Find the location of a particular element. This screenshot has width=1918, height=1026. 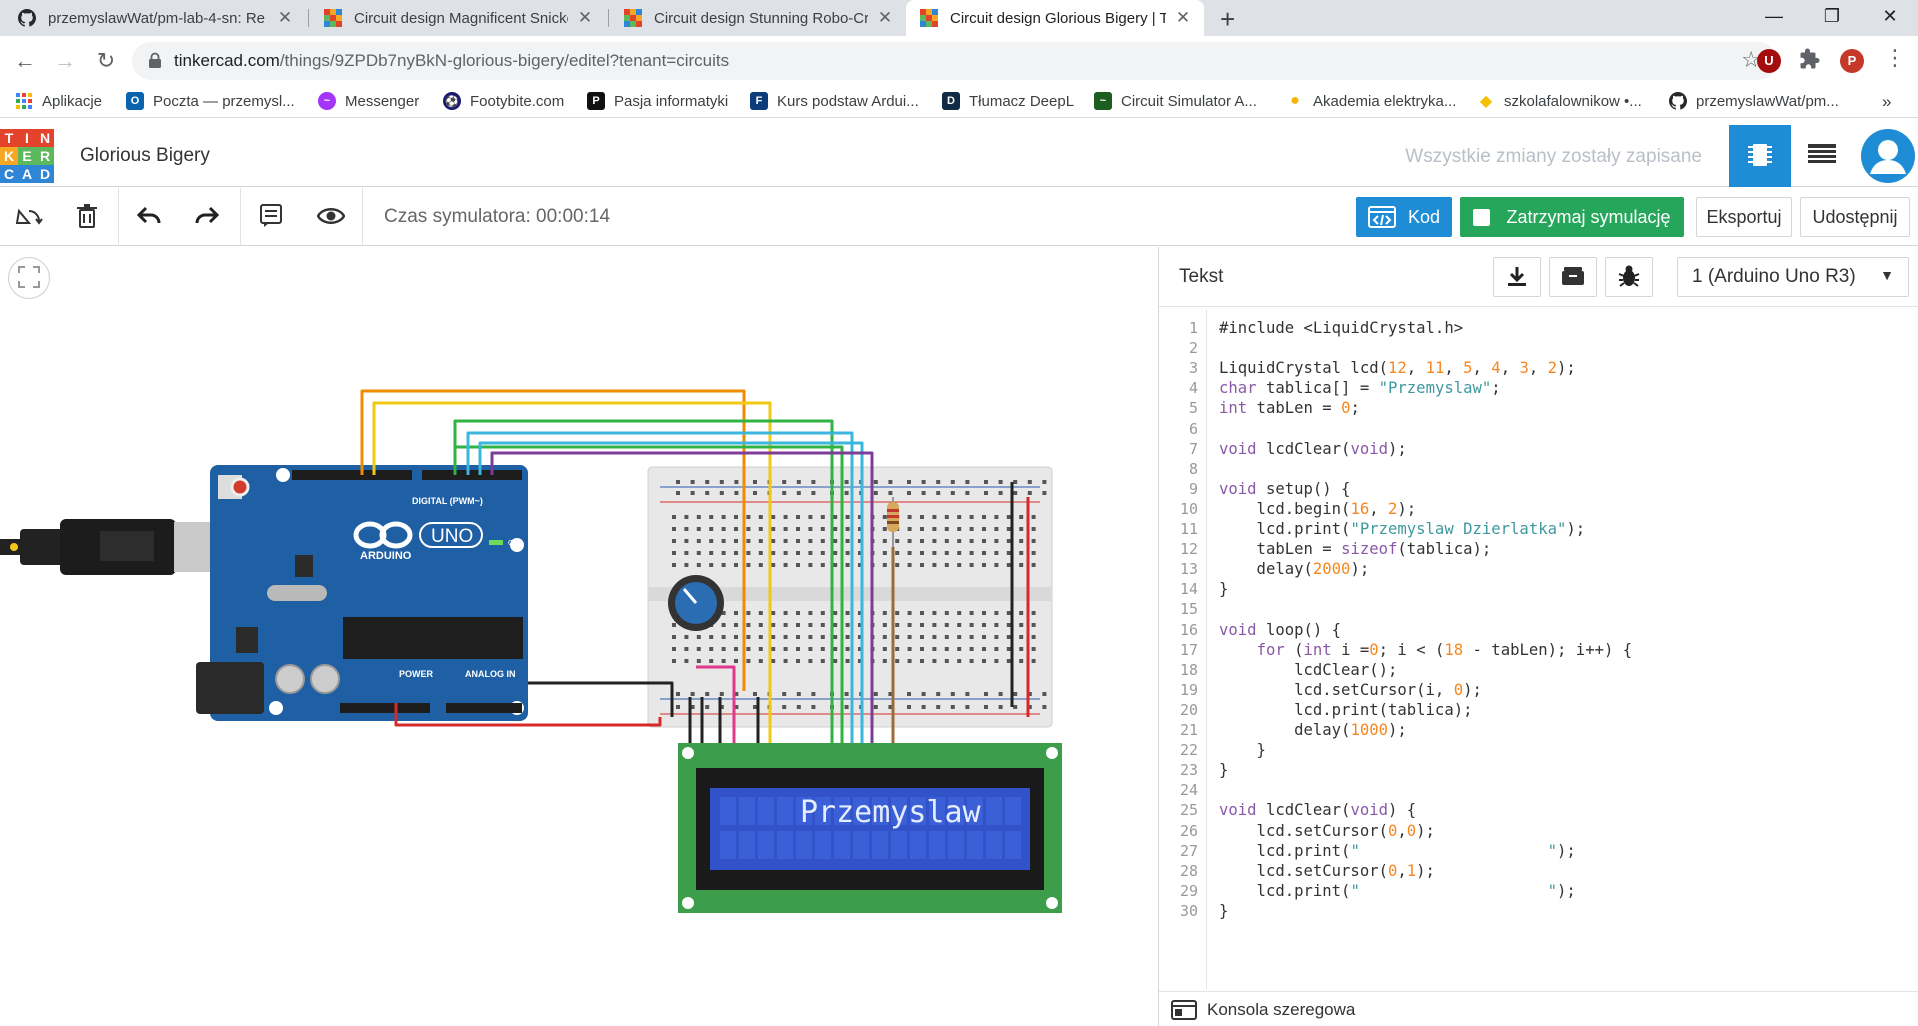

back-button: ← is located at coordinates (25, 61).